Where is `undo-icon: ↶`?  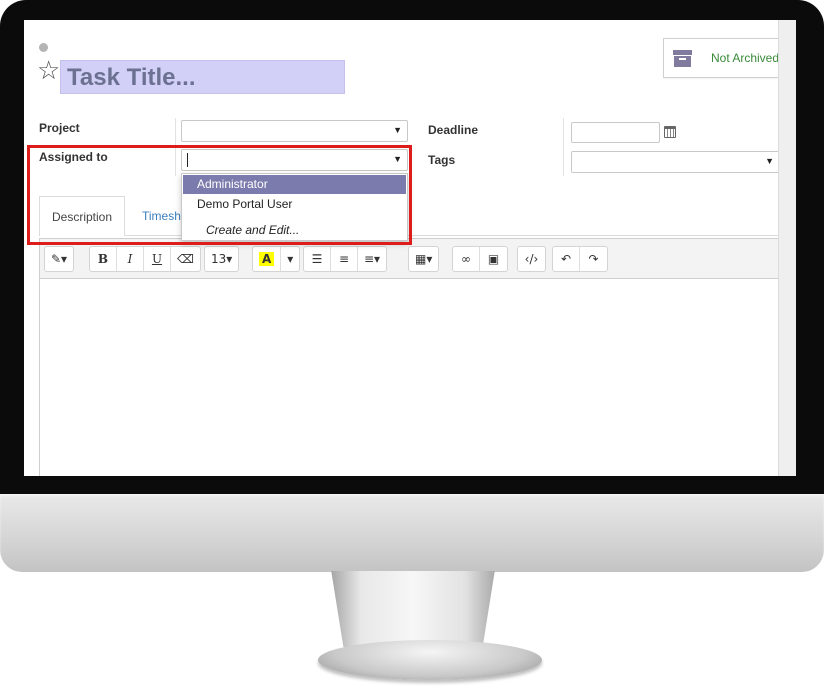
undo-icon: ↶ is located at coordinates (566, 259).